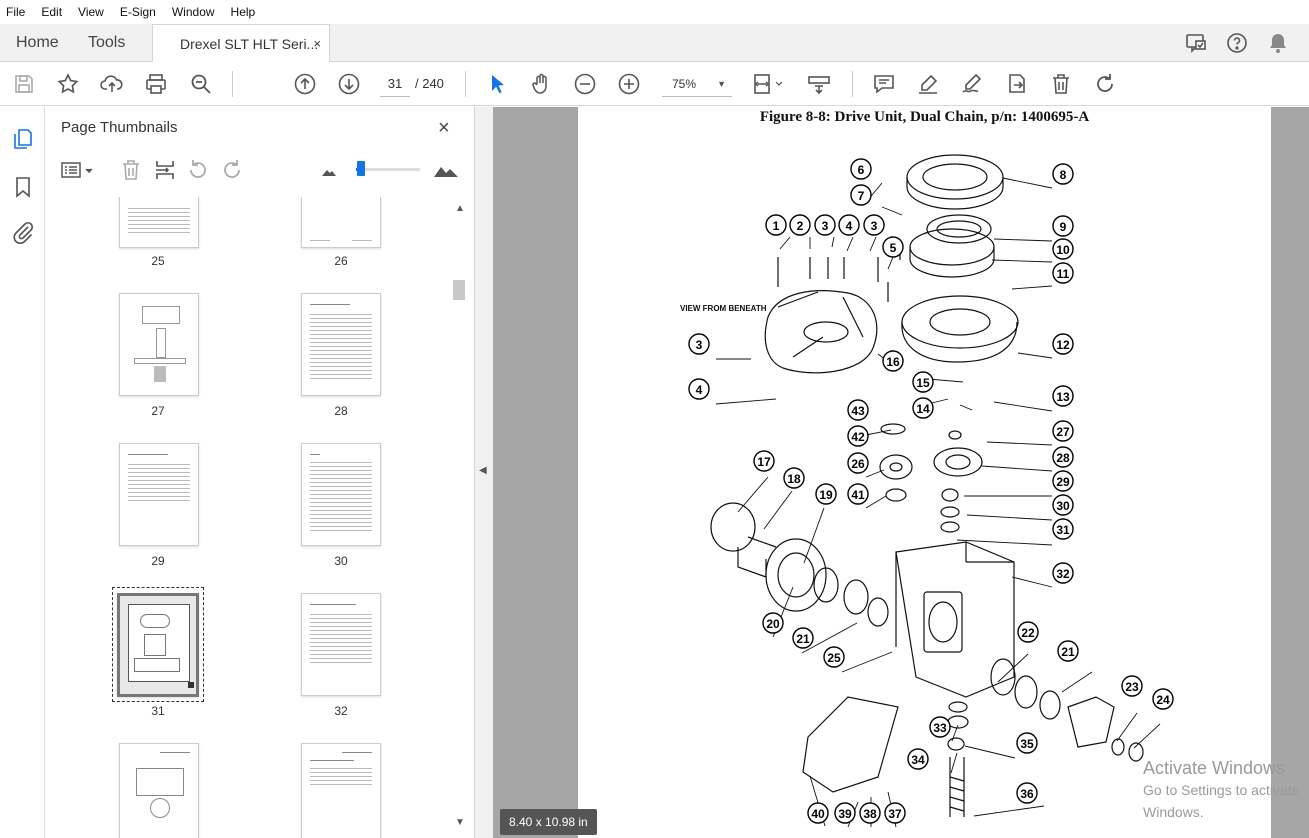 Image resolution: width=1309 pixels, height=838 pixels. Describe the element at coordinates (51, 12) in the screenshot. I see `menu-edit: Edit` at that location.